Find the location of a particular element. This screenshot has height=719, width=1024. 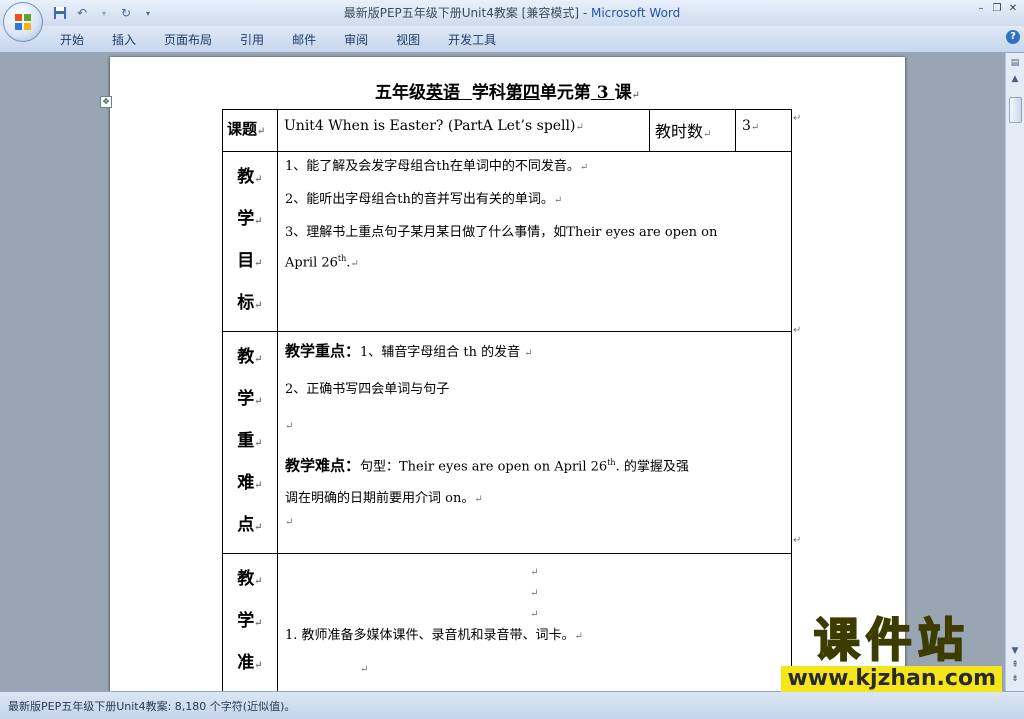

key-label-char: 重 is located at coordinates (246, 441).